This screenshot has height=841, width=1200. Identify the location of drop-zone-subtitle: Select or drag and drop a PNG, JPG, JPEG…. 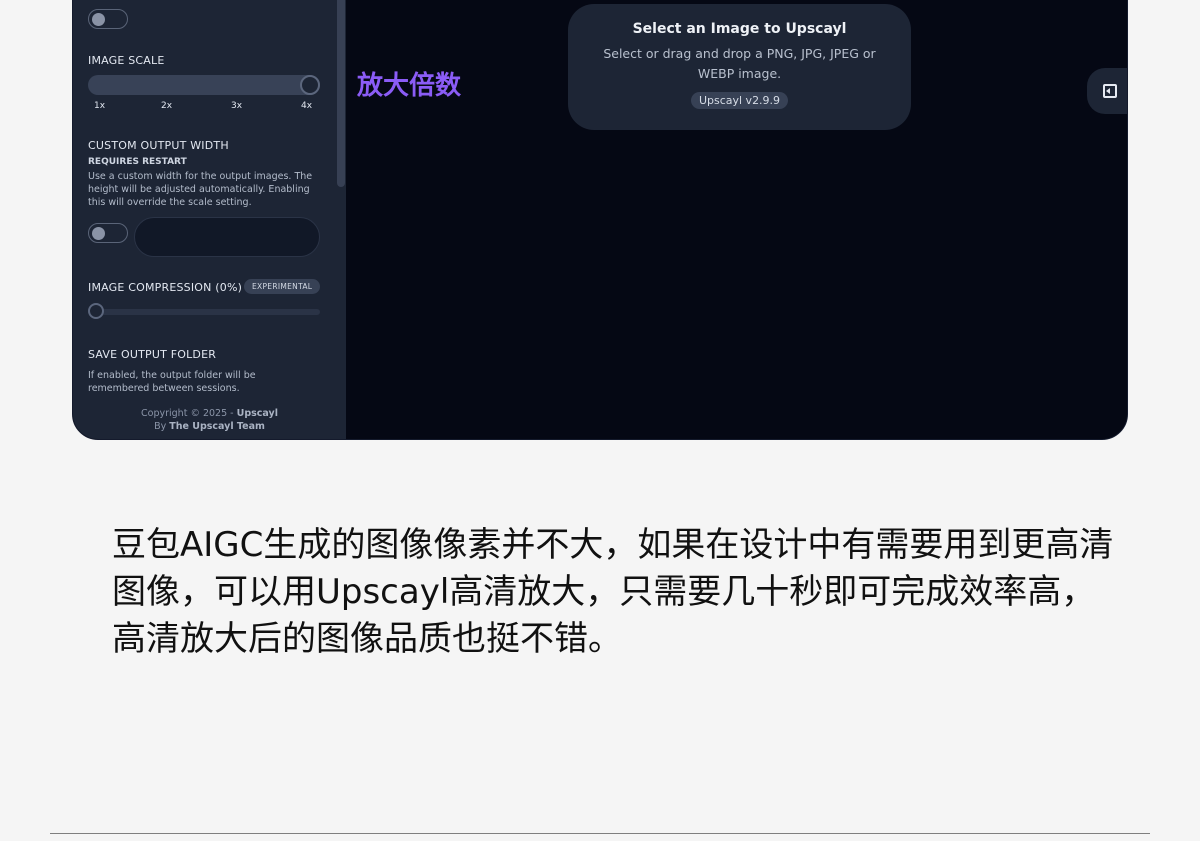
(739, 63).